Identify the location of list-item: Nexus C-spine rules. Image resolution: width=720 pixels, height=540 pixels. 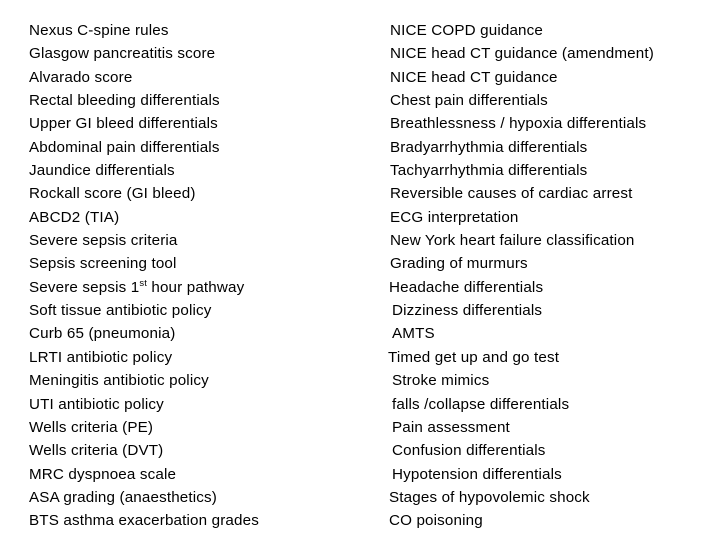
(191, 30).